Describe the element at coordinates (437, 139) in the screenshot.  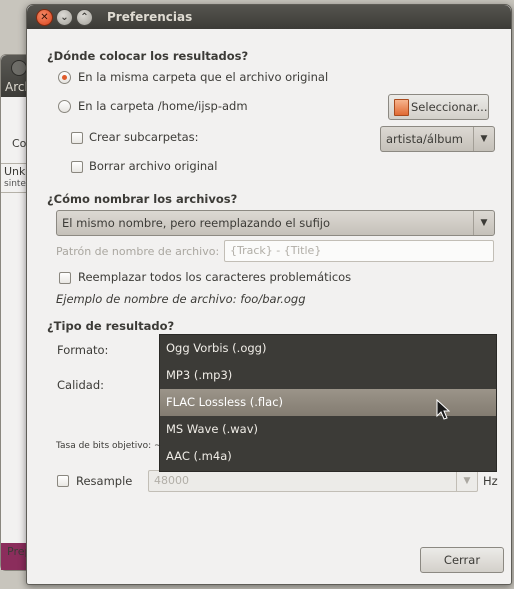
I see `subfolder-pattern-combo: artista/álbum ▼` at that location.